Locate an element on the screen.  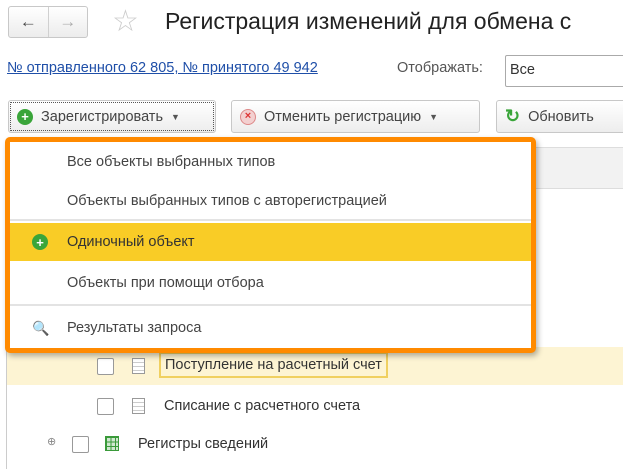
row-label: Регистры сведений is located at coordinates (203, 444).